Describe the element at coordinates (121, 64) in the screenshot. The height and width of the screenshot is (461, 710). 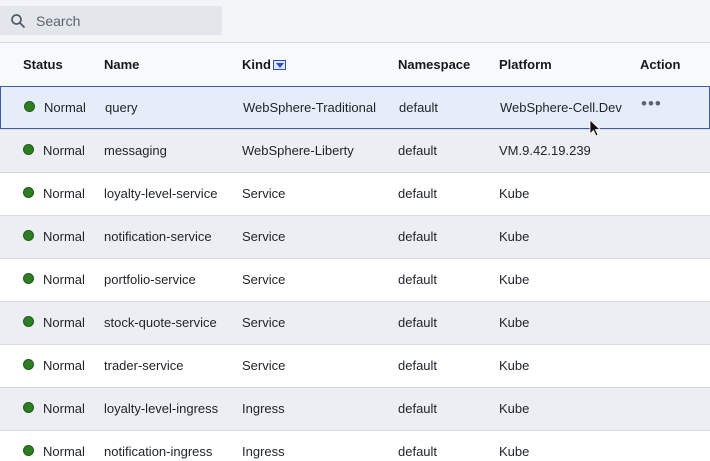
I see `column-header-name: Name` at that location.